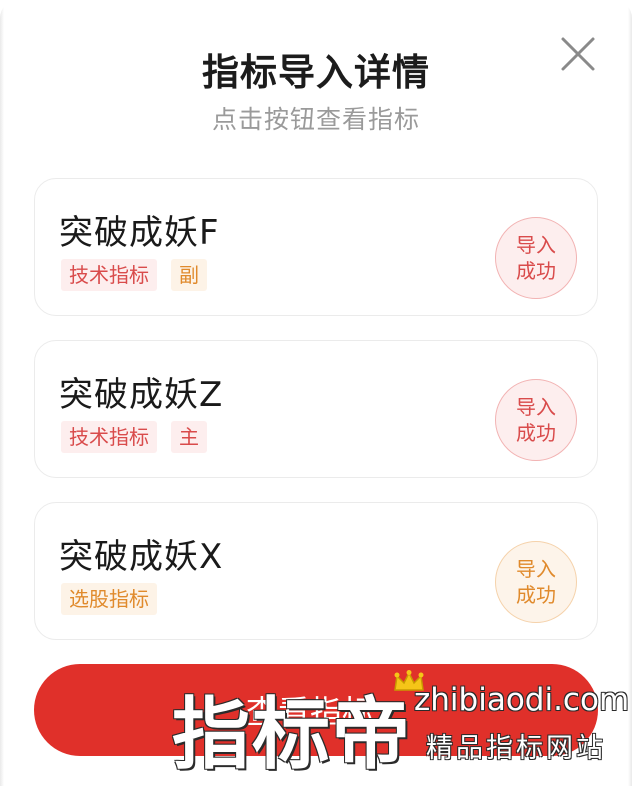 This screenshot has width=632, height=786. What do you see at coordinates (189, 275) in the screenshot?
I see `tag-type: 副` at bounding box center [189, 275].